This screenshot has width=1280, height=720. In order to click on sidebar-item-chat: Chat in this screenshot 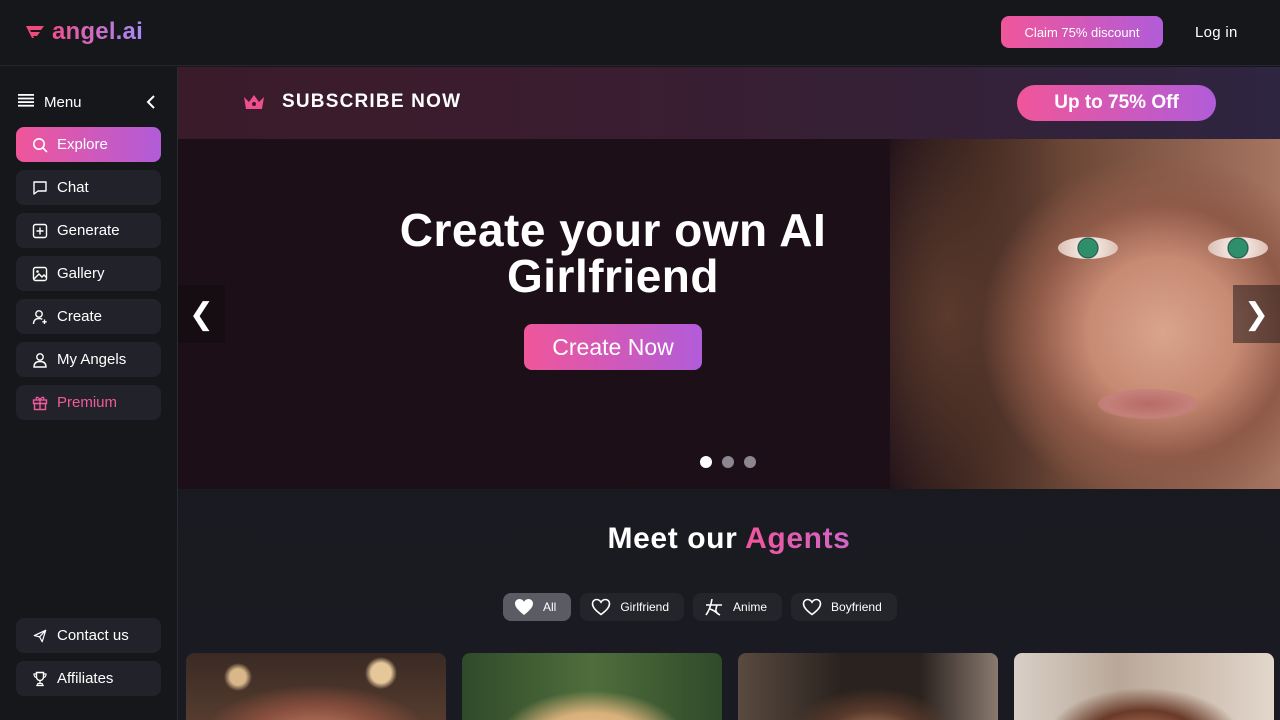, I will do `click(88, 187)`.